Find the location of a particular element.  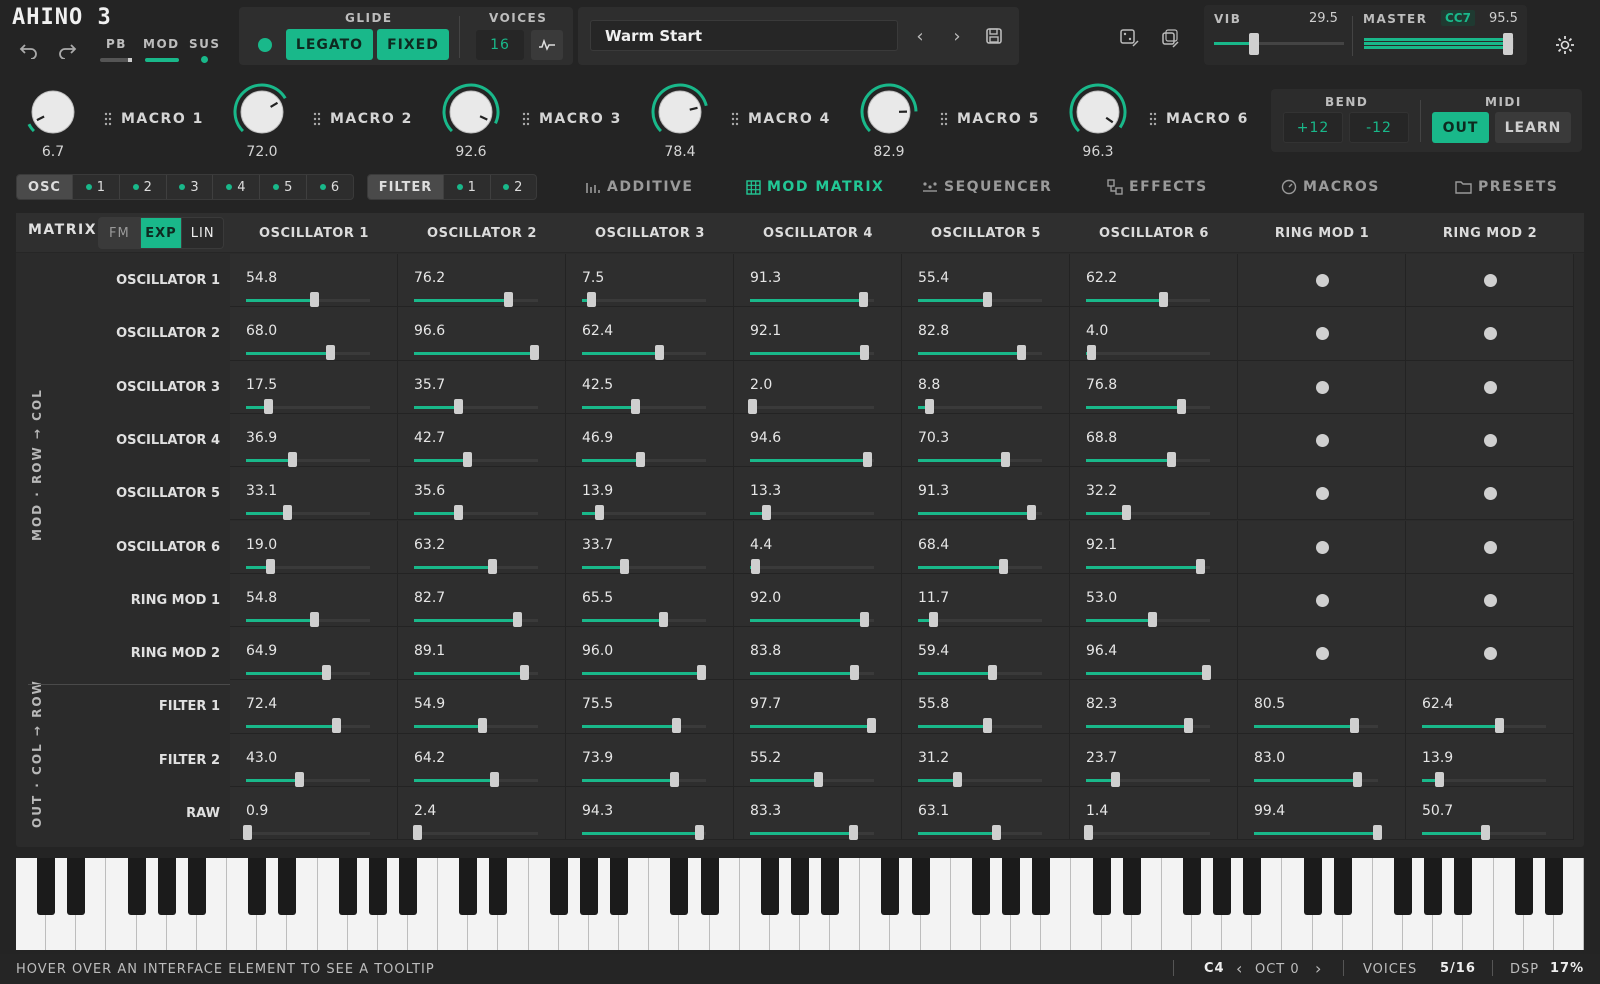

previous-preset-icon: ‹ is located at coordinates (920, 36).